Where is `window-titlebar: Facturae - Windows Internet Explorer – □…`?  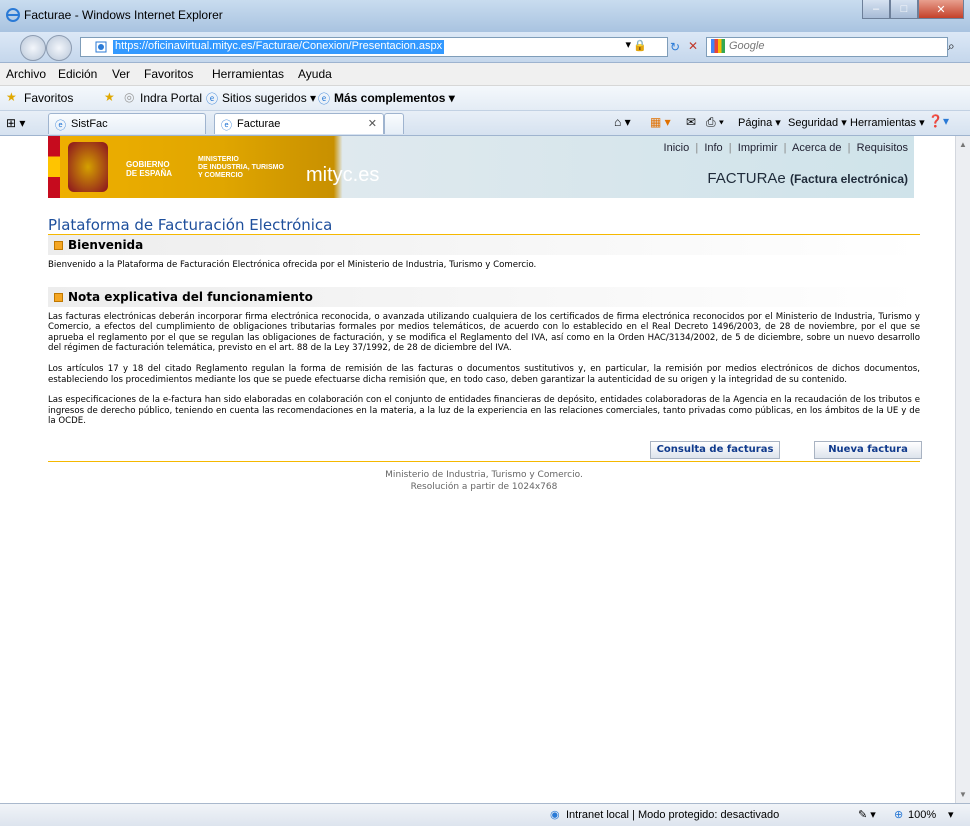 window-titlebar: Facturae - Windows Internet Explorer – □… is located at coordinates (485, 16).